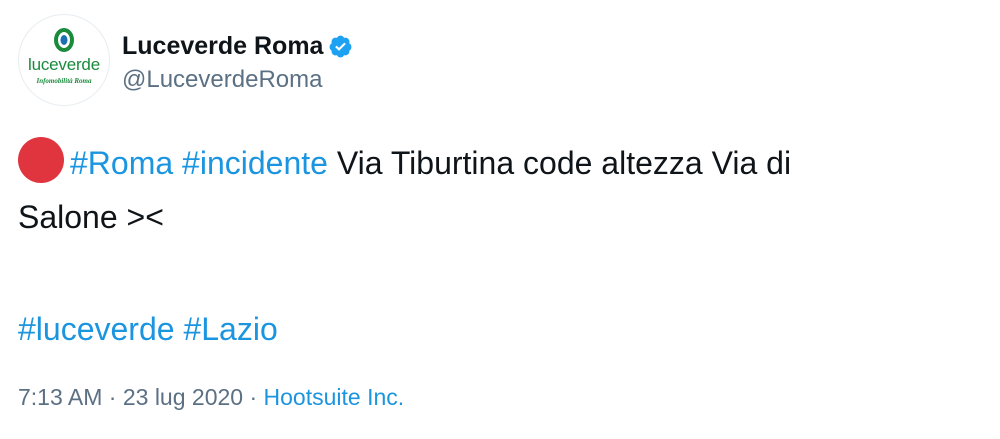 This screenshot has height=439, width=1000. Describe the element at coordinates (96, 329) in the screenshot. I see `hashtag-luceverde: #luceverde` at that location.